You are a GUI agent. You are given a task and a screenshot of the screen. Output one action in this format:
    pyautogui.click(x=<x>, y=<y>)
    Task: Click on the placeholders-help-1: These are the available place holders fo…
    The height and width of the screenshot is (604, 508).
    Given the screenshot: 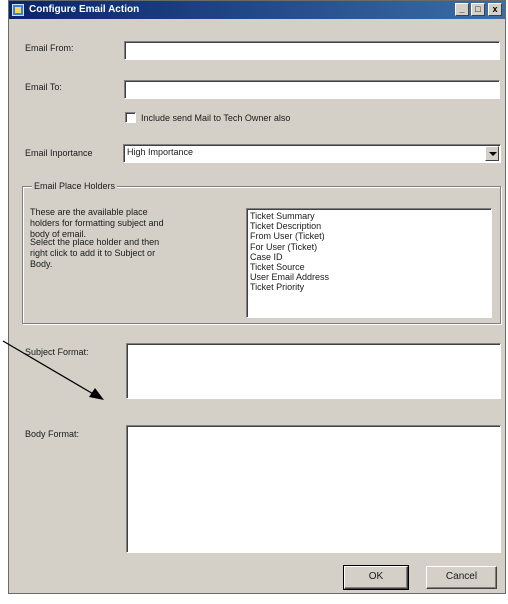 What is the action you would take?
    pyautogui.click(x=97, y=223)
    